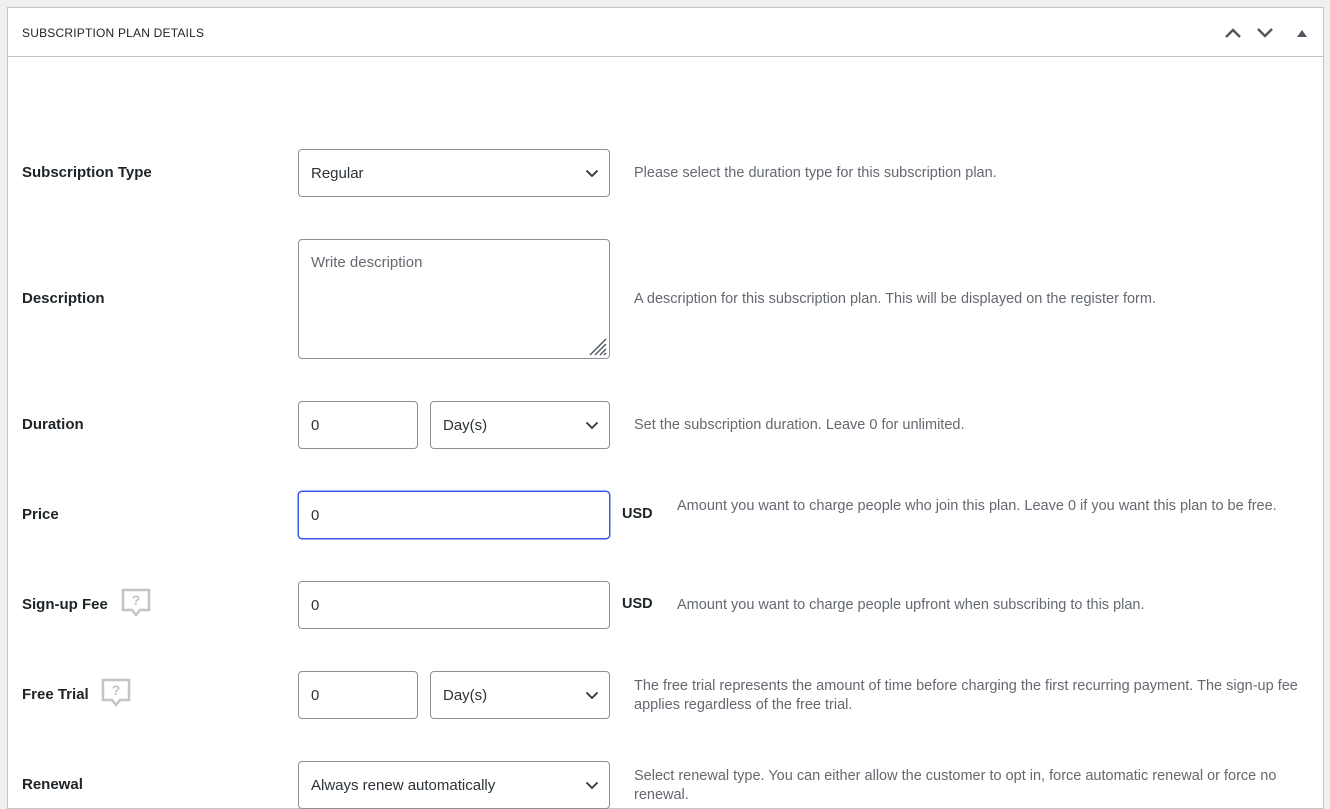 The width and height of the screenshot is (1330, 809). What do you see at coordinates (337, 173) in the screenshot?
I see `subscription-type-value: Regular` at bounding box center [337, 173].